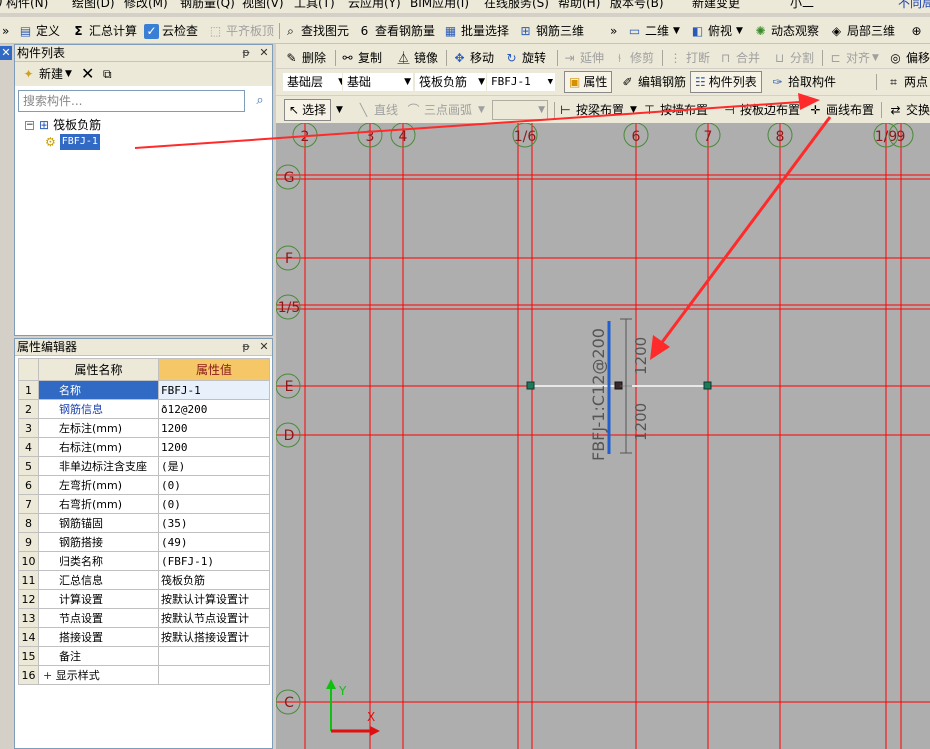  I want to click on swap-button: ⇄ 交换, so click(909, 110).